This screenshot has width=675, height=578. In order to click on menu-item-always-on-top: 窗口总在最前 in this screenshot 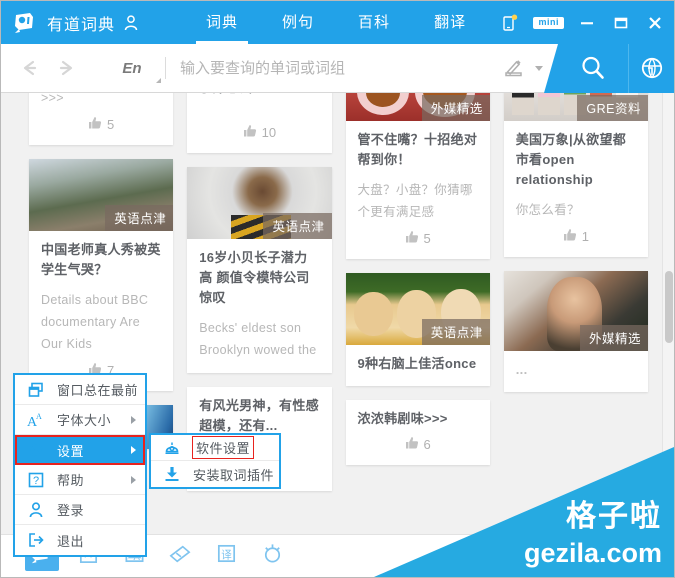, I will do `click(80, 390)`.